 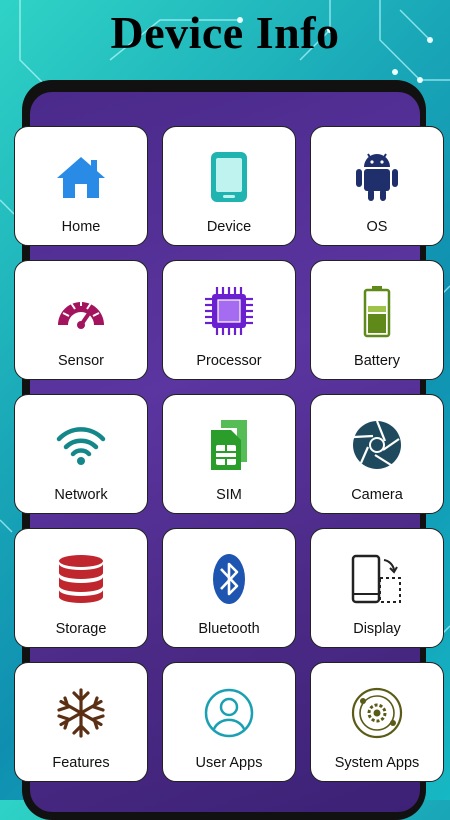 I want to click on user-icon, so click(x=229, y=713).